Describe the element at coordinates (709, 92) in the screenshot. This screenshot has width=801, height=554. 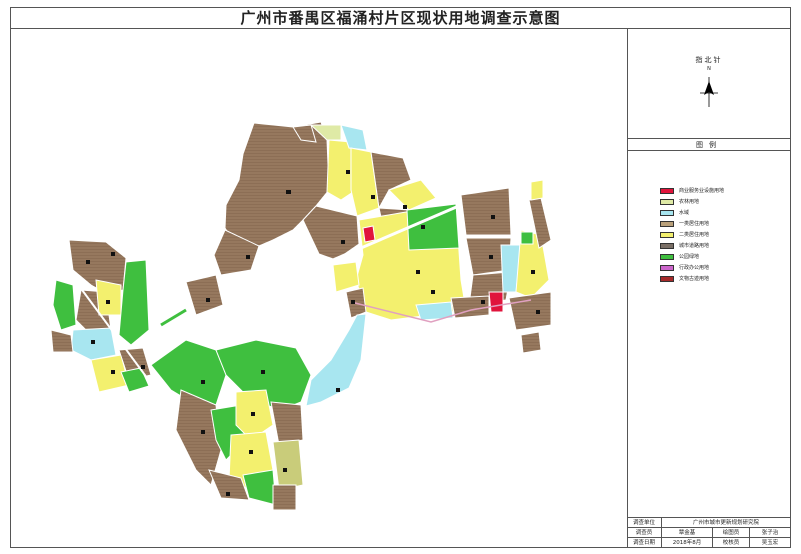
I see `north-arrow-icon` at that location.